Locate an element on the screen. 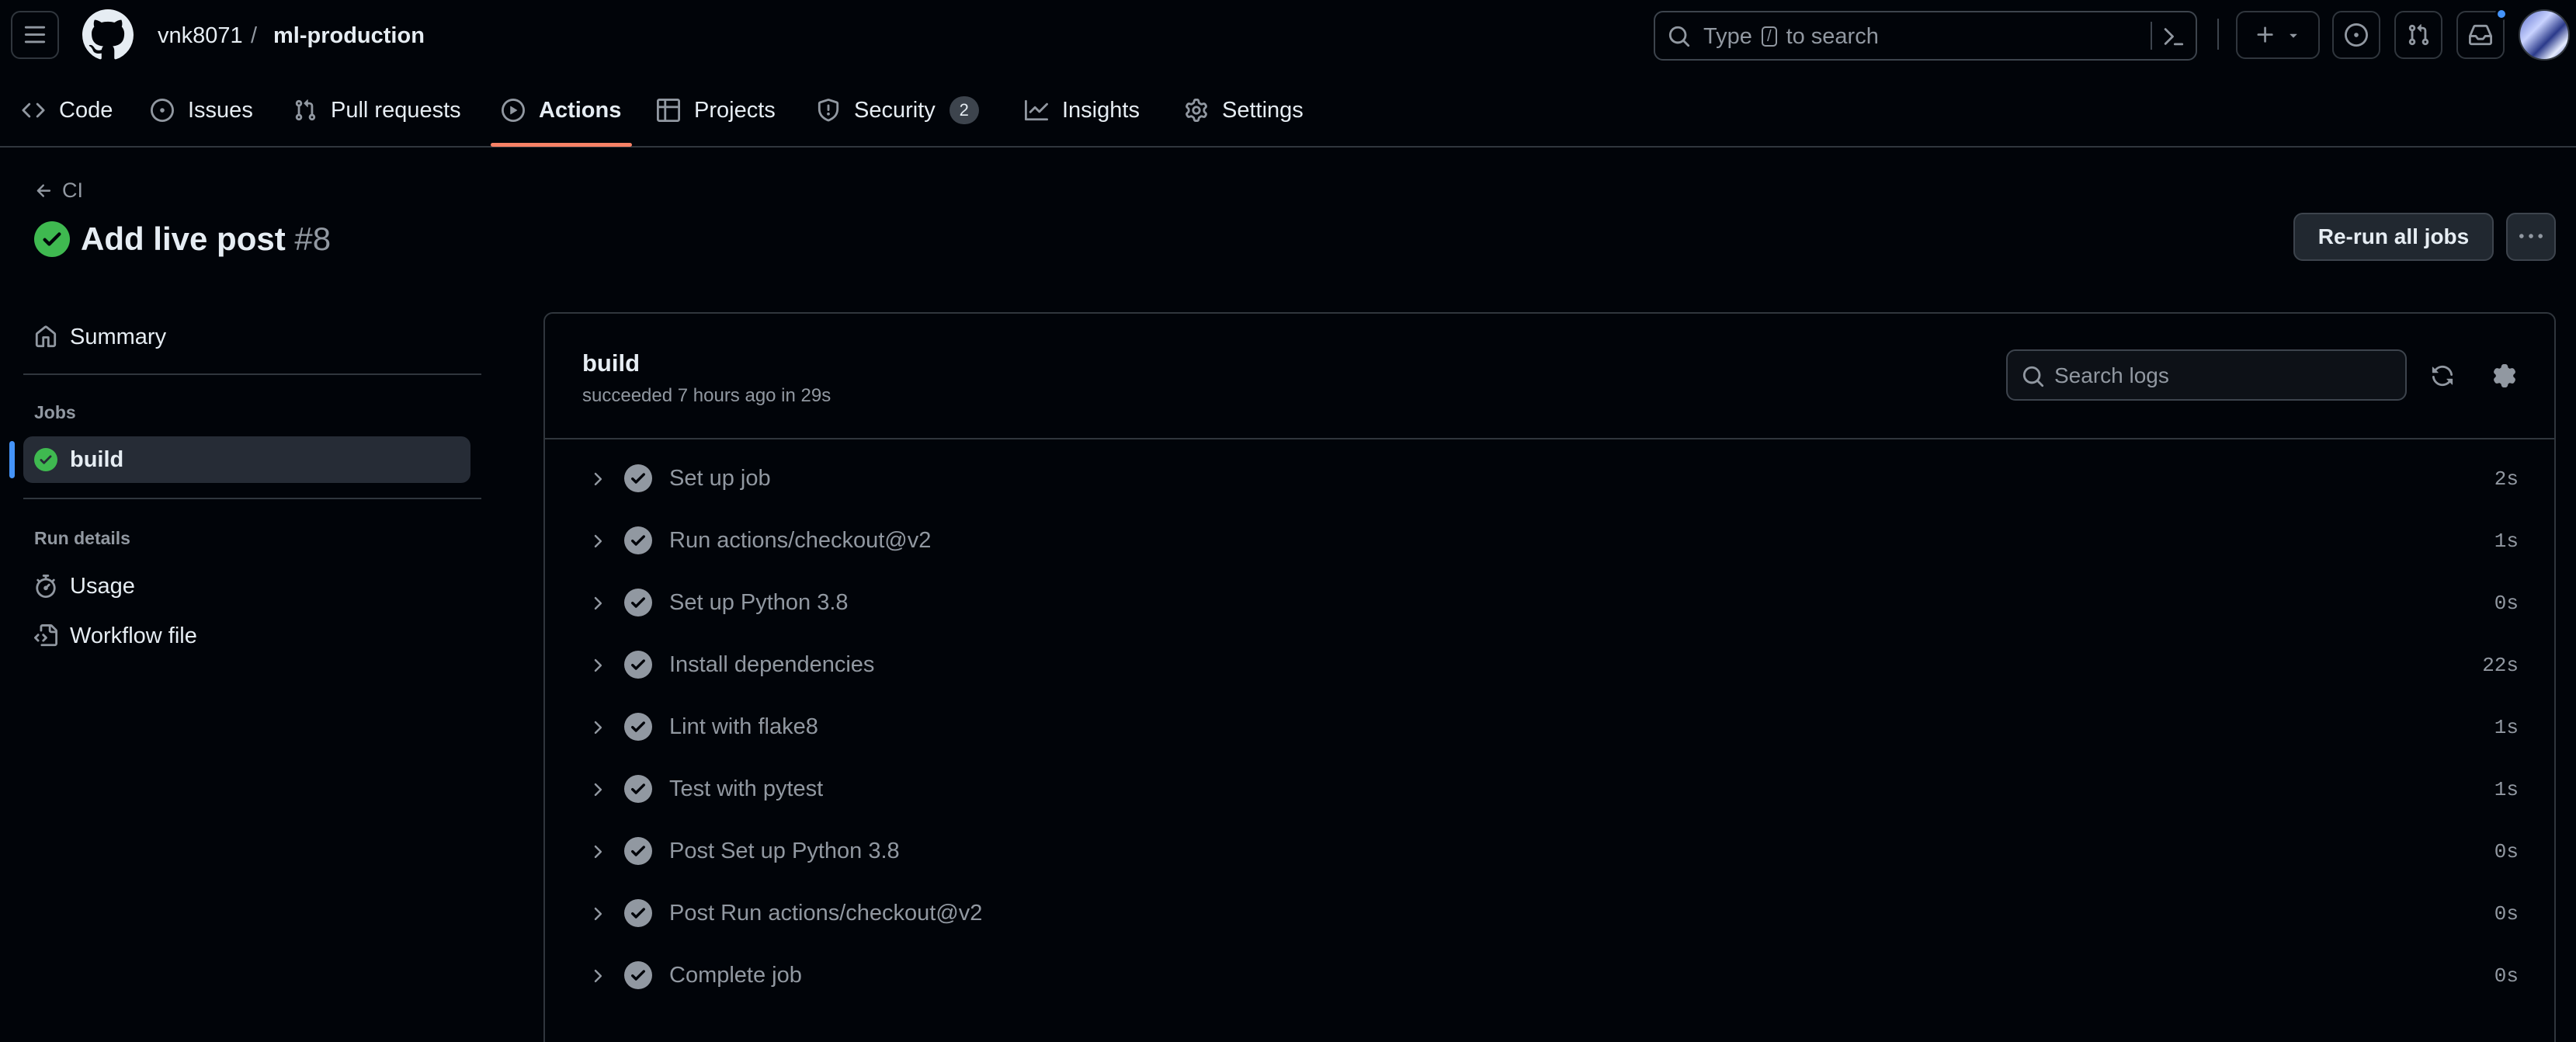 The width and height of the screenshot is (2576, 1042). create-new-button is located at coordinates (2278, 35).